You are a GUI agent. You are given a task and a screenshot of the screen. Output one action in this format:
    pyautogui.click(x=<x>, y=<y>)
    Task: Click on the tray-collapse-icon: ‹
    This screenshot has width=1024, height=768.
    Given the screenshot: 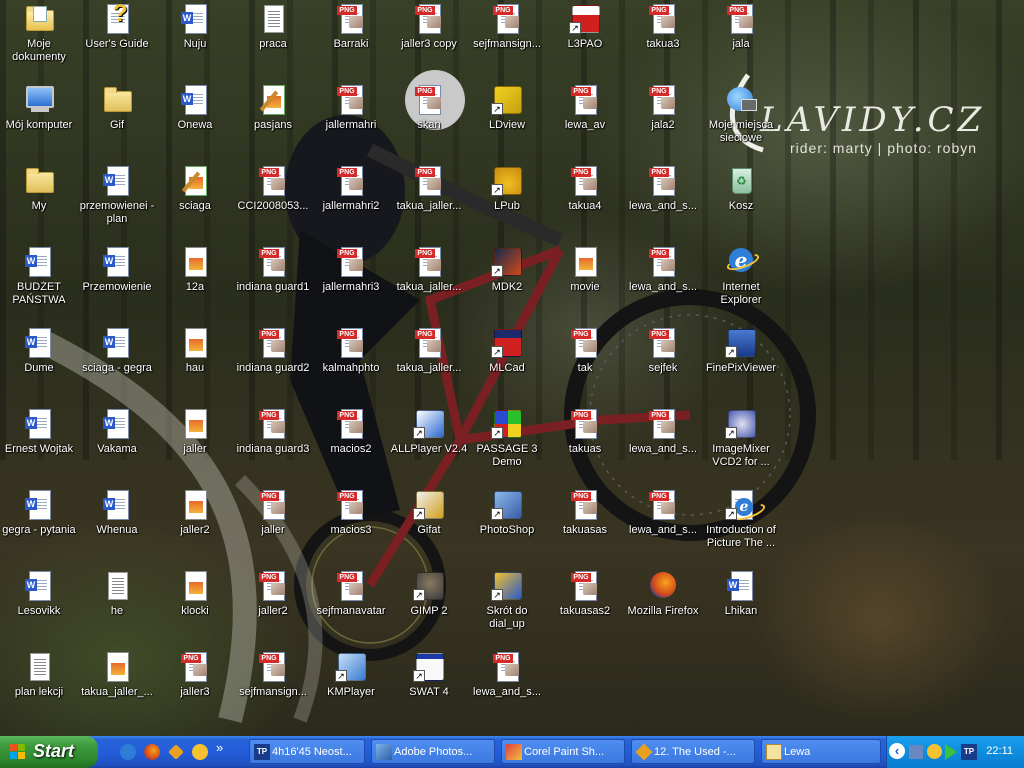 What is the action you would take?
    pyautogui.click(x=897, y=751)
    